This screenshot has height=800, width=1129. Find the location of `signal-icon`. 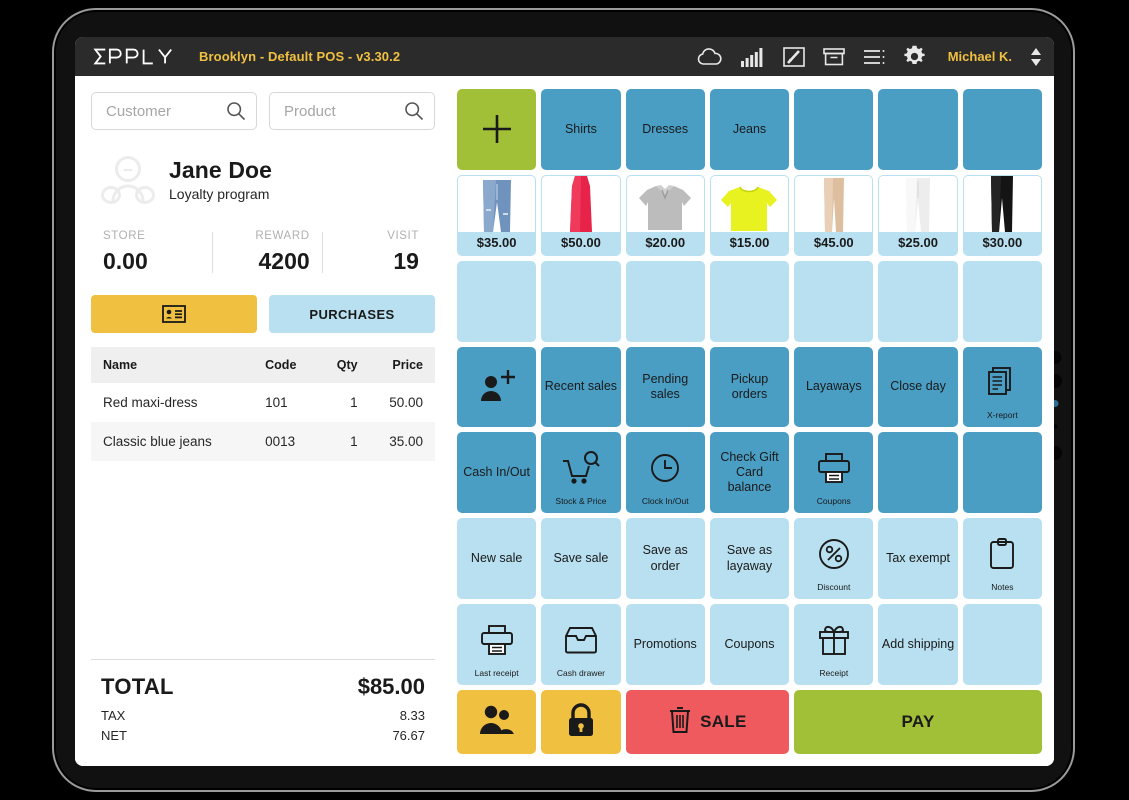

signal-icon is located at coordinates (752, 57).